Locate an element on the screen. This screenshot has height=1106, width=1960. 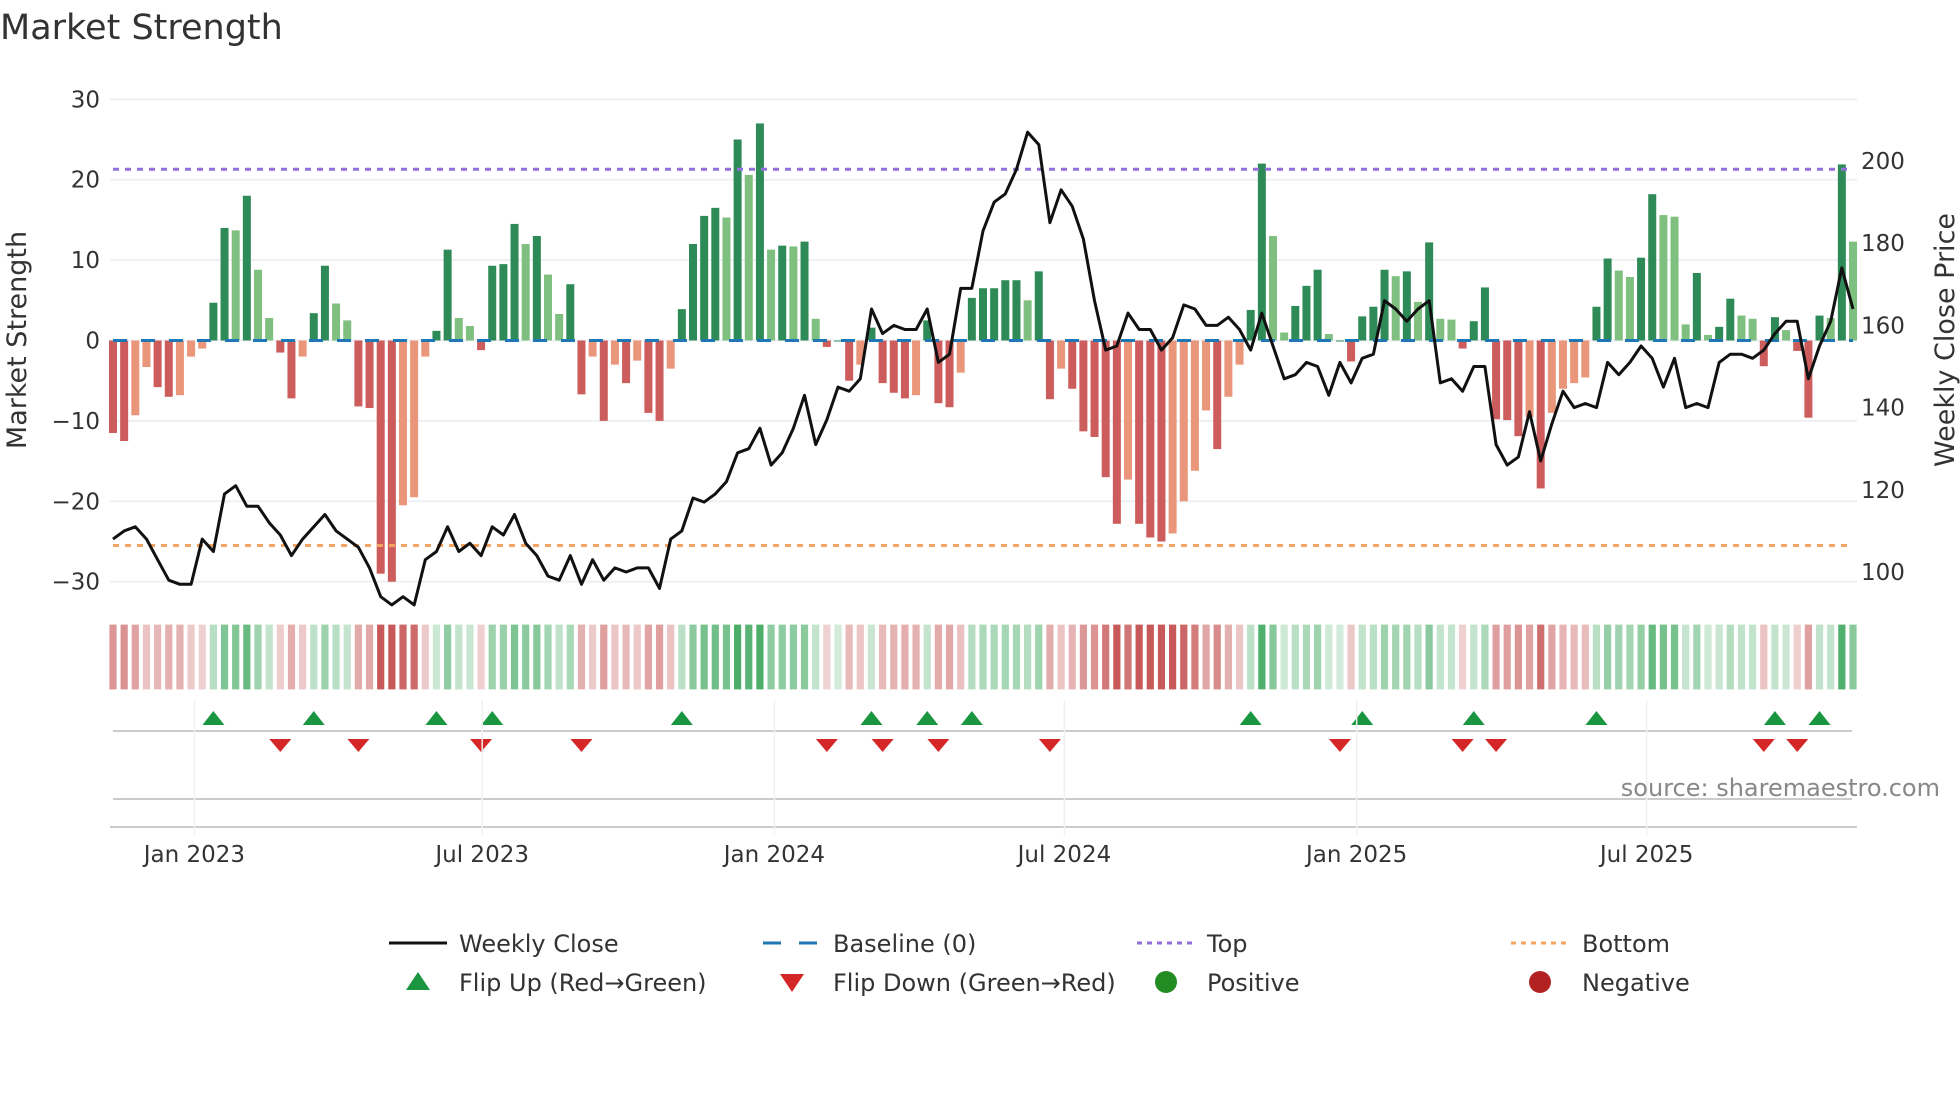
y-tick-label: 30 is located at coordinates (85, 100).